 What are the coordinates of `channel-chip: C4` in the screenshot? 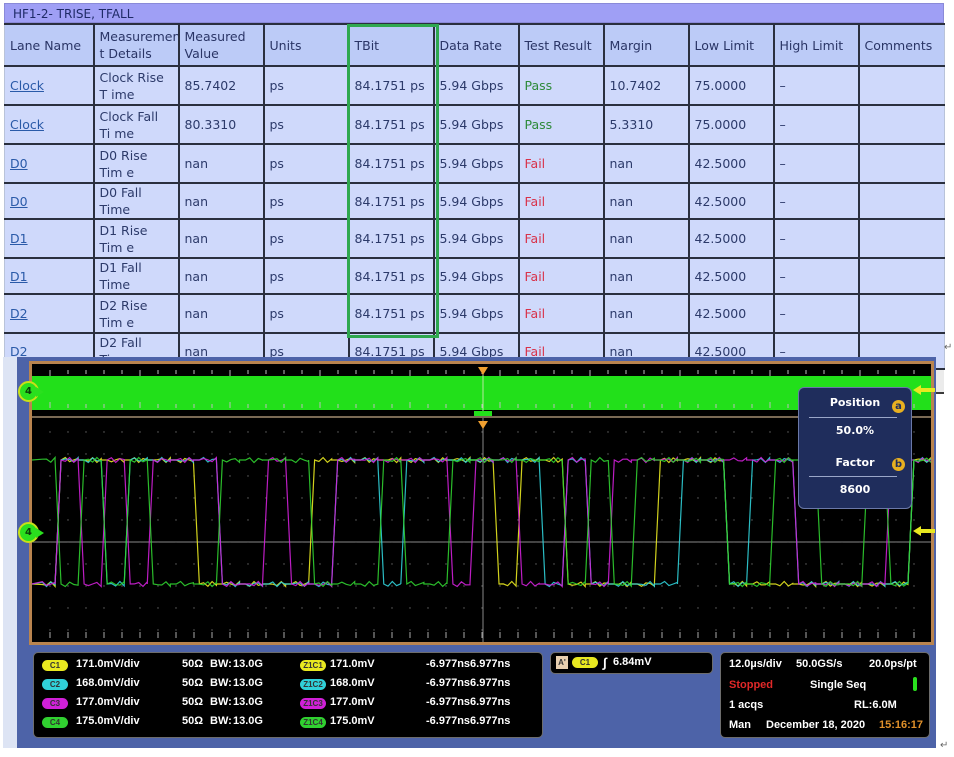 It's located at (55, 722).